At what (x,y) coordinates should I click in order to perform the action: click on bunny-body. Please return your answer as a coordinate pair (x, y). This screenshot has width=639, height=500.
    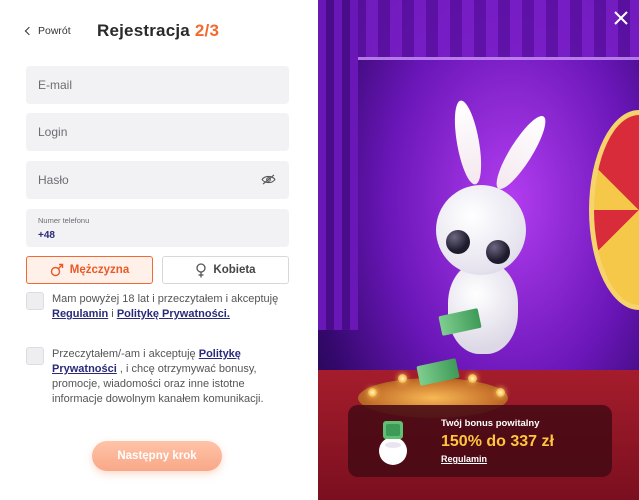
    Looking at the image, I should click on (483, 308).